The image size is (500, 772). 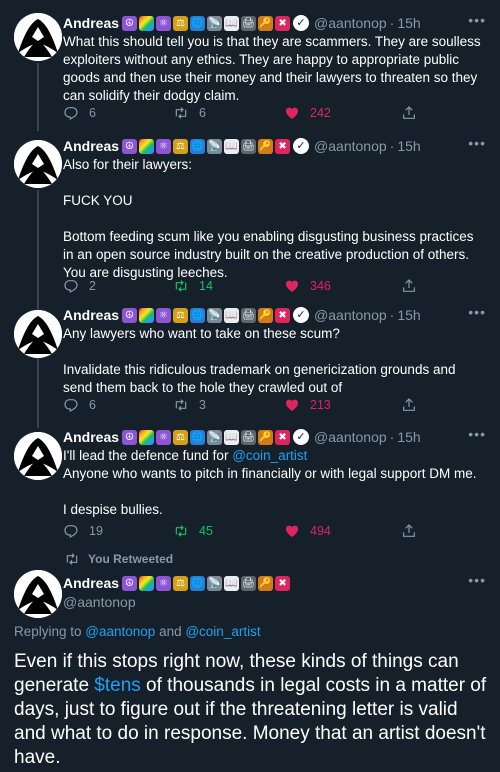 I want to click on retweet-button: 3, so click(x=189, y=405).